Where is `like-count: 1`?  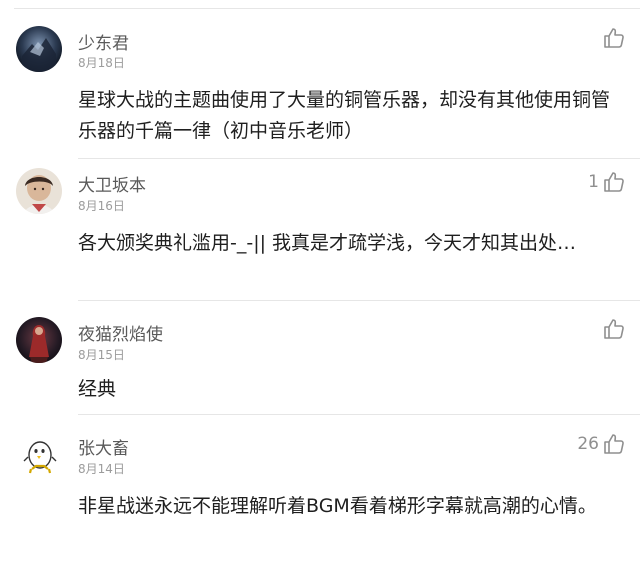
like-count: 1 is located at coordinates (593, 182).